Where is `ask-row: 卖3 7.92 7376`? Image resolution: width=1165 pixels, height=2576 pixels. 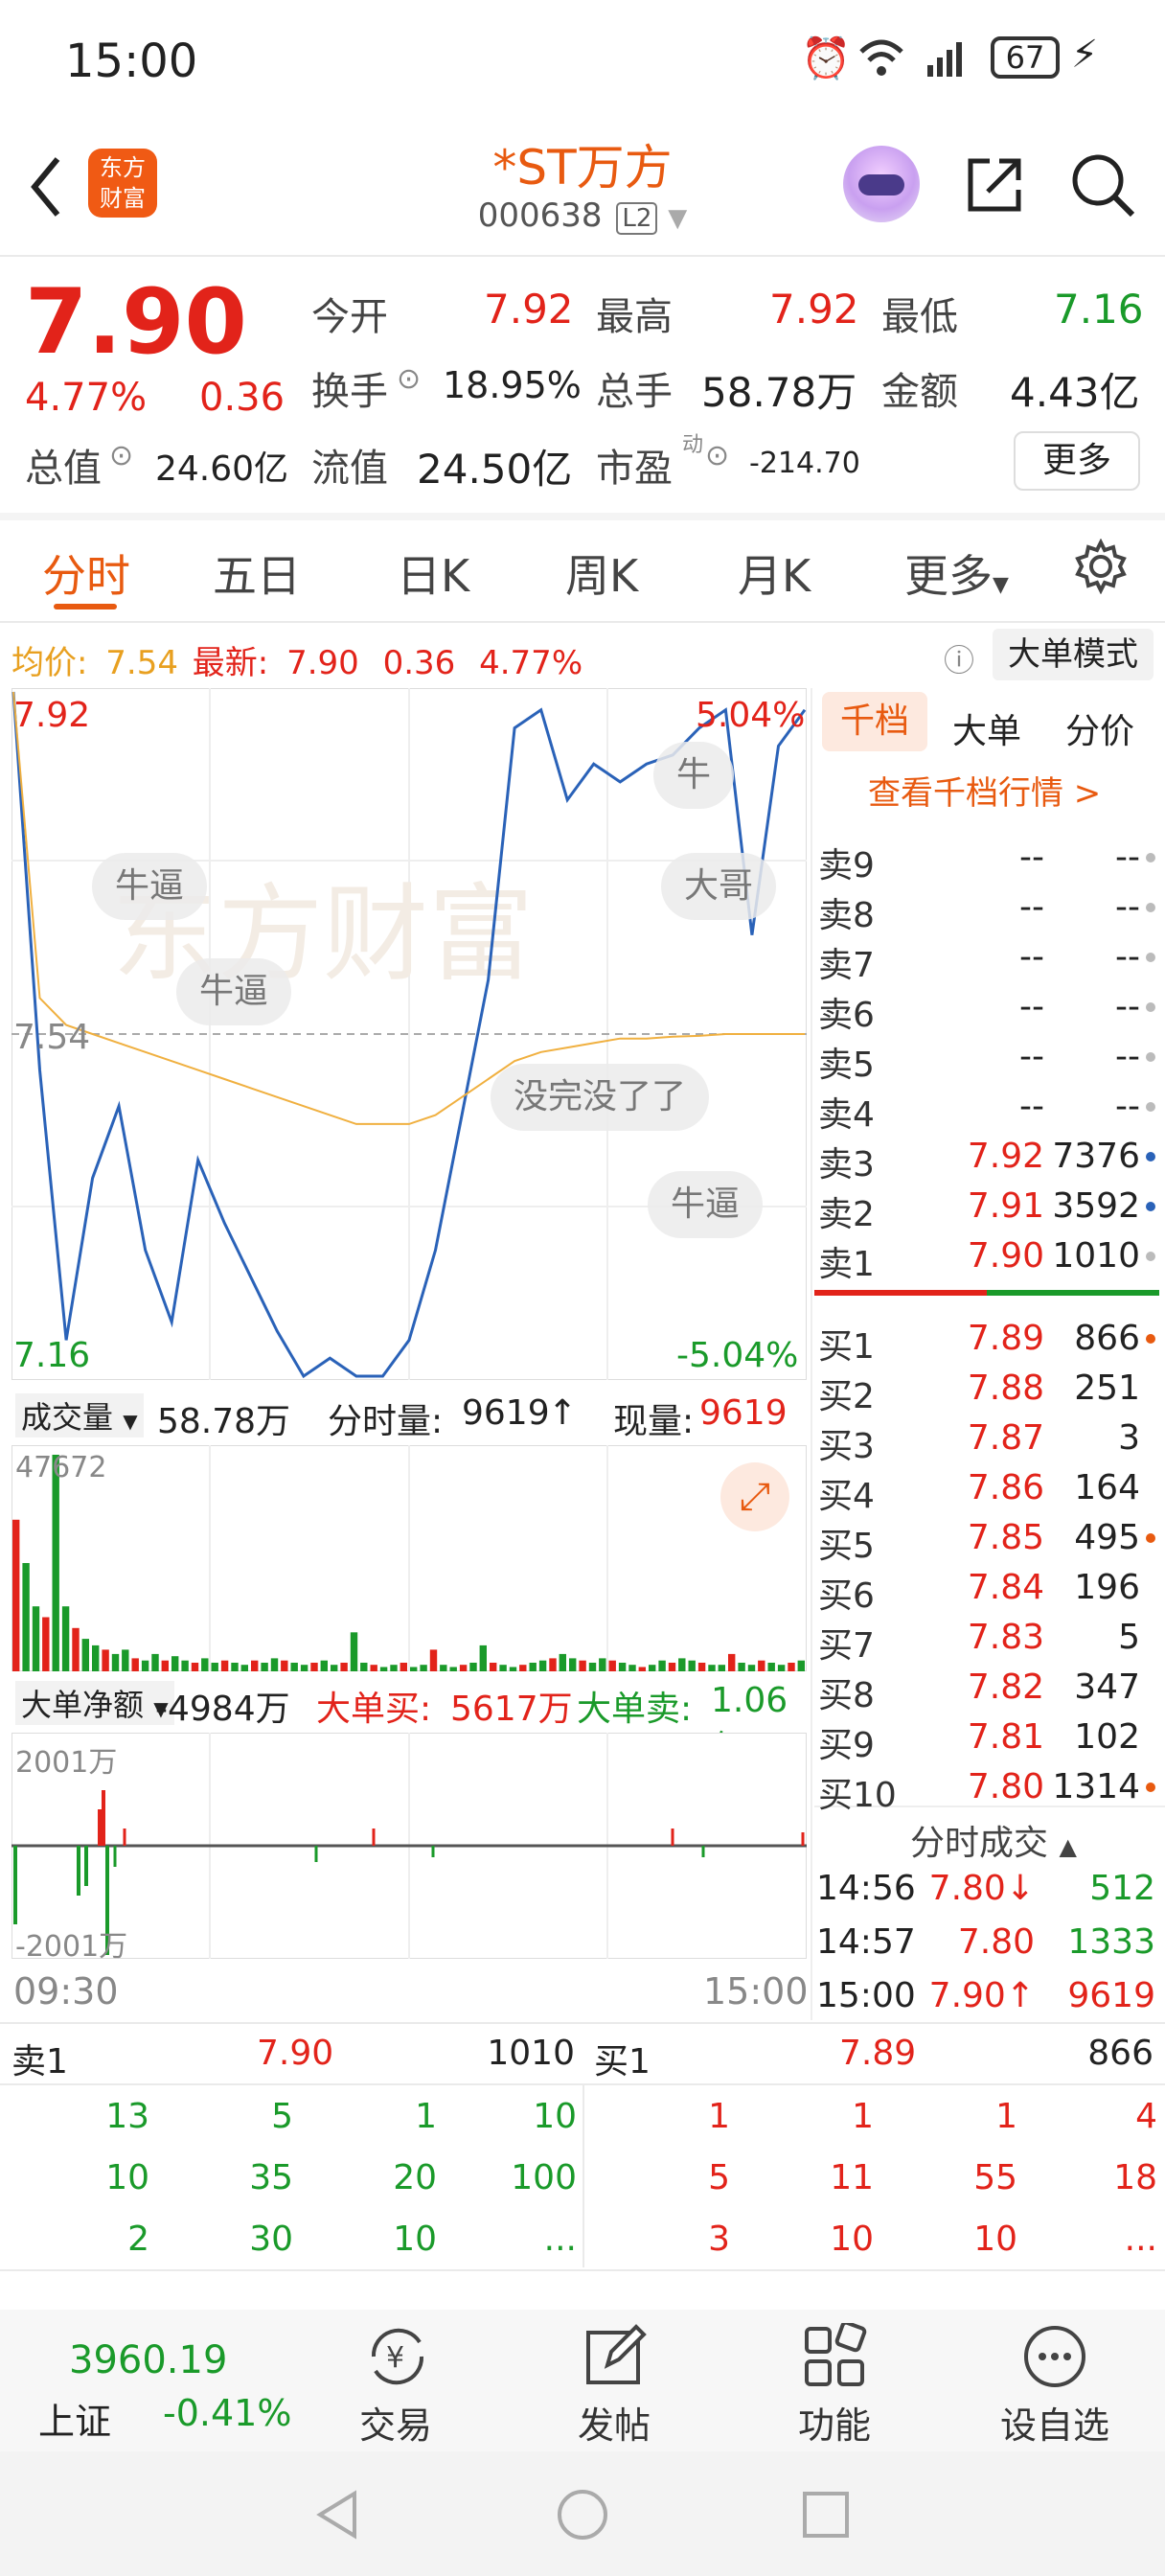
ask-row: 卖3 7.92 7376 is located at coordinates (987, 1157).